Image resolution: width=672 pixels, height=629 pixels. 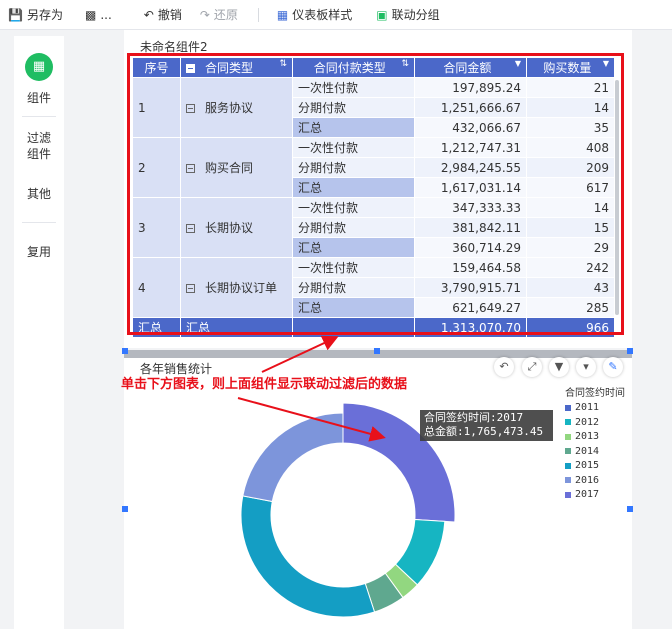 I want to click on redo-button: ↷ 还原, so click(x=219, y=15).